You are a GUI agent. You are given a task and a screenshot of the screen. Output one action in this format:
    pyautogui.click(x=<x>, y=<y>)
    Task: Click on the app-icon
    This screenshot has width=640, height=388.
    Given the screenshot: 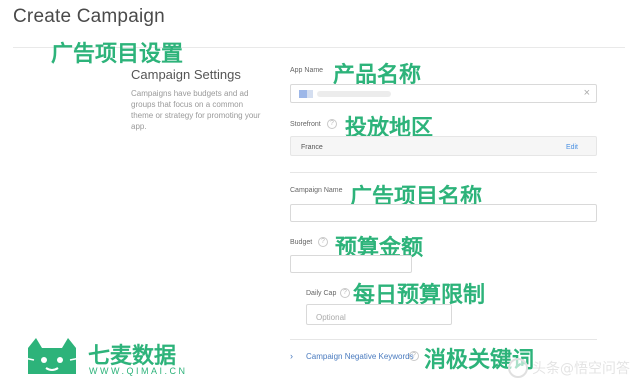 What is the action you would take?
    pyautogui.click(x=303, y=94)
    